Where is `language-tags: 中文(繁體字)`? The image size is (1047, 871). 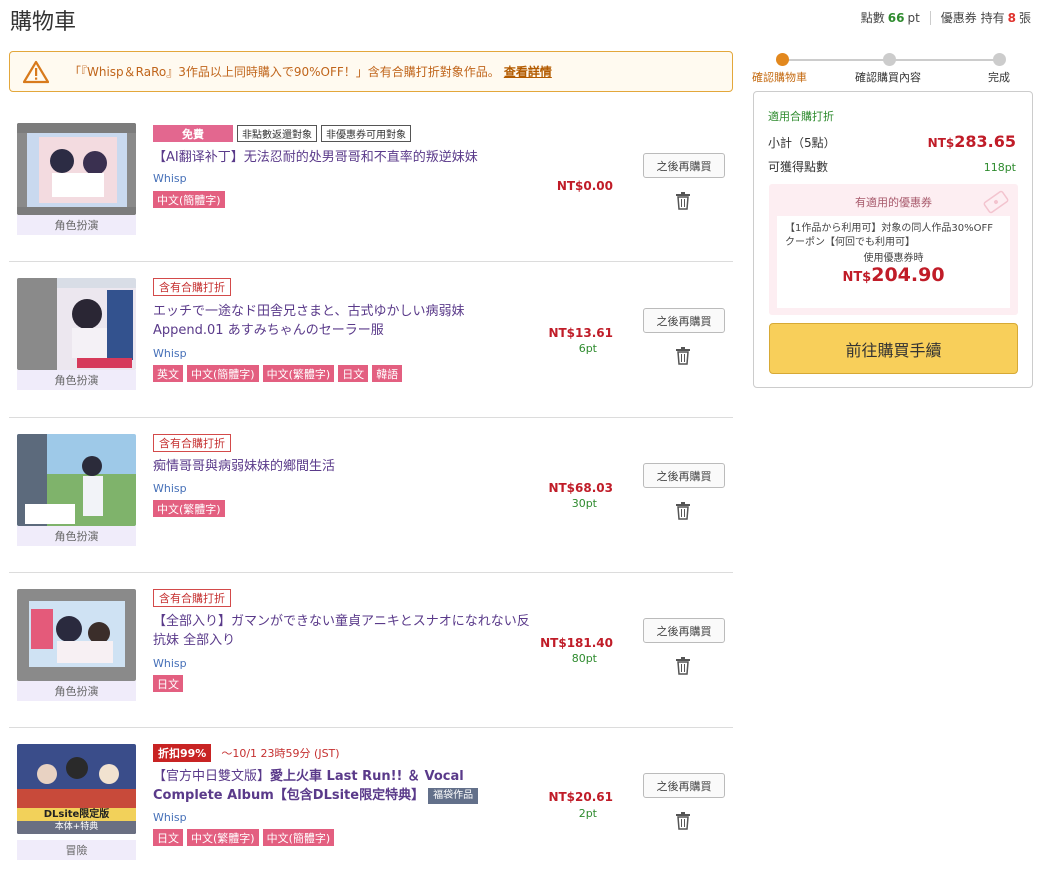
language-tags: 中文(繁體字) is located at coordinates (189, 508).